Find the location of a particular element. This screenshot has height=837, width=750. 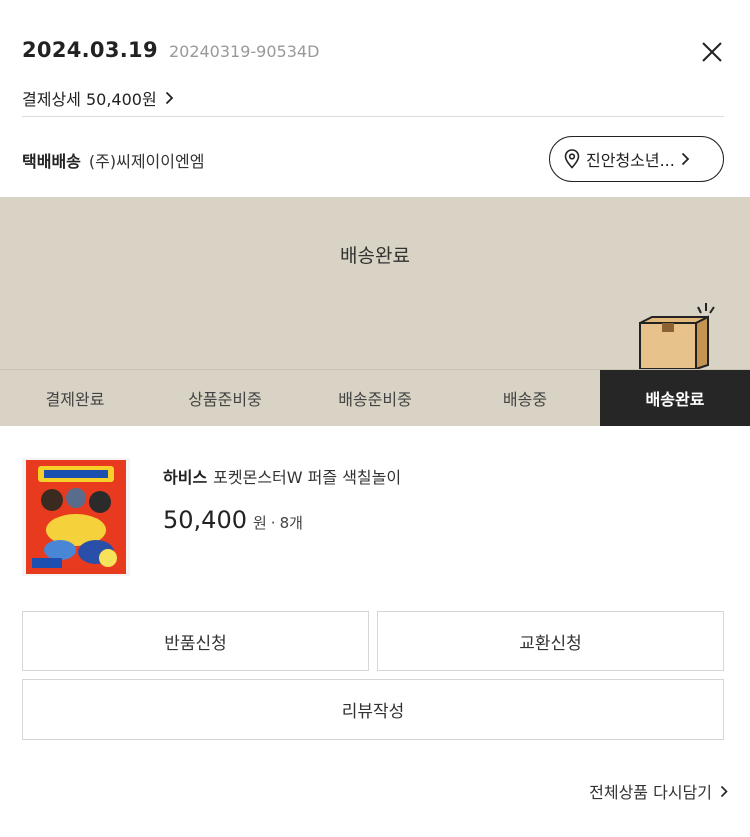

product-name: 포켓몬스터W 퍼즐 색칠놀이 is located at coordinates (307, 477).